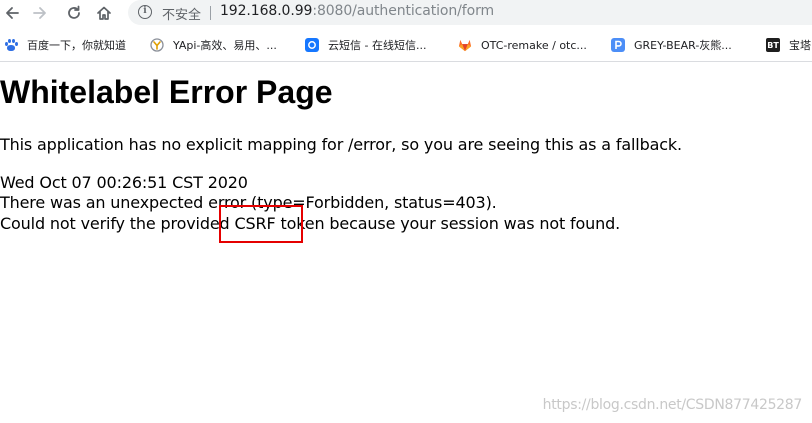 Image resolution: width=812 pixels, height=423 pixels. I want to click on url-text: 192.168.0.99:8080/authentication/form, so click(357, 11).